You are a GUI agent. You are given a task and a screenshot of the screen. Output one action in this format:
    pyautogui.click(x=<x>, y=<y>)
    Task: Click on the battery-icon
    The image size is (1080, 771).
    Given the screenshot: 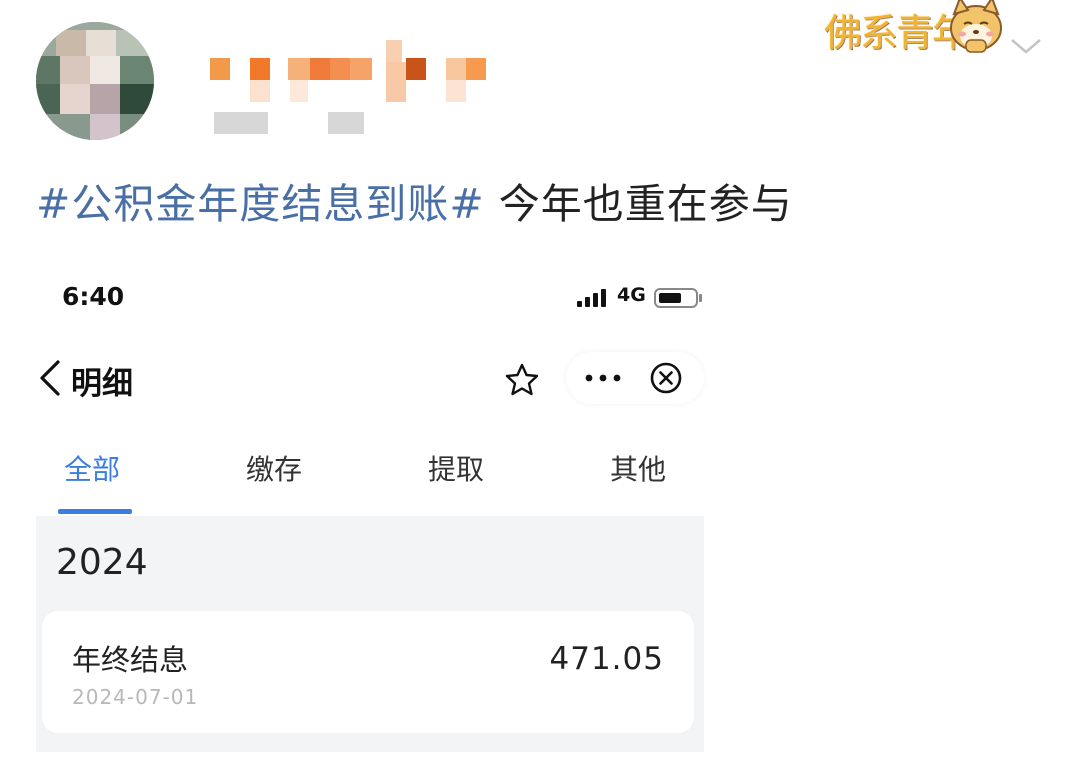 What is the action you would take?
    pyautogui.click(x=678, y=298)
    